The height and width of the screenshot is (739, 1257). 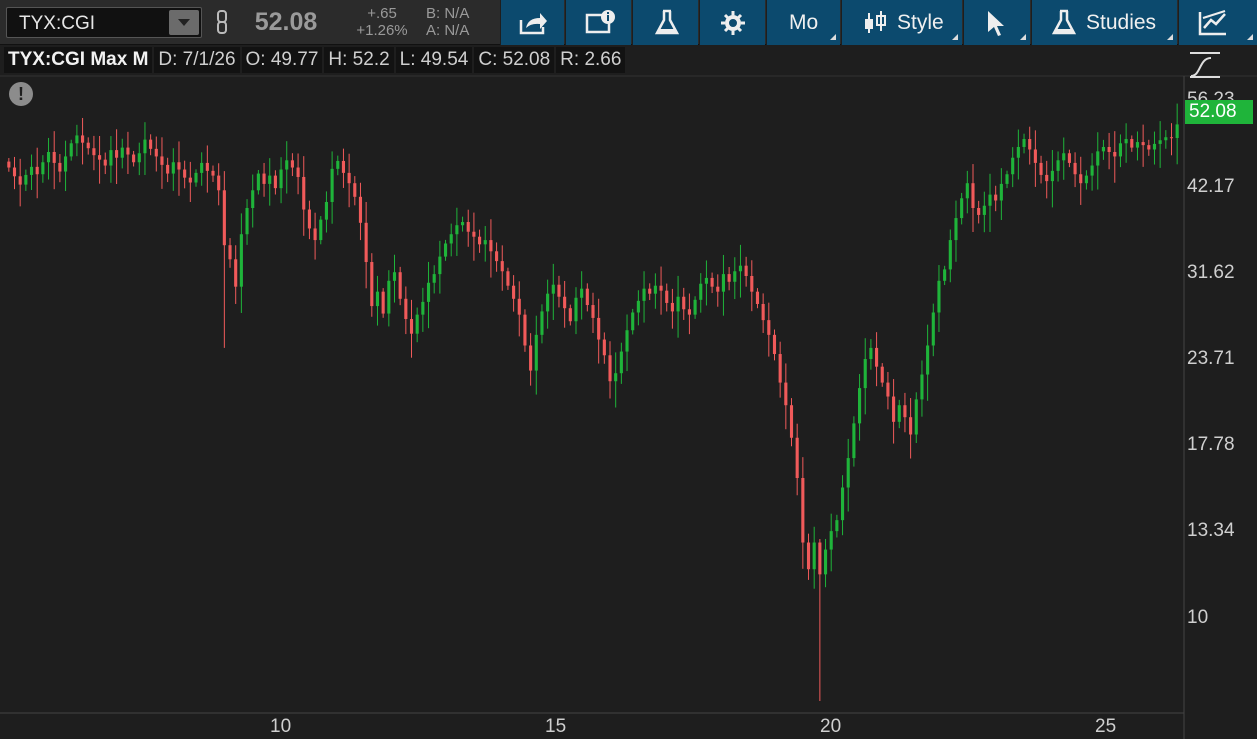 What do you see at coordinates (1211, 531) in the screenshot?
I see `price-axis-label: 13.34` at bounding box center [1211, 531].